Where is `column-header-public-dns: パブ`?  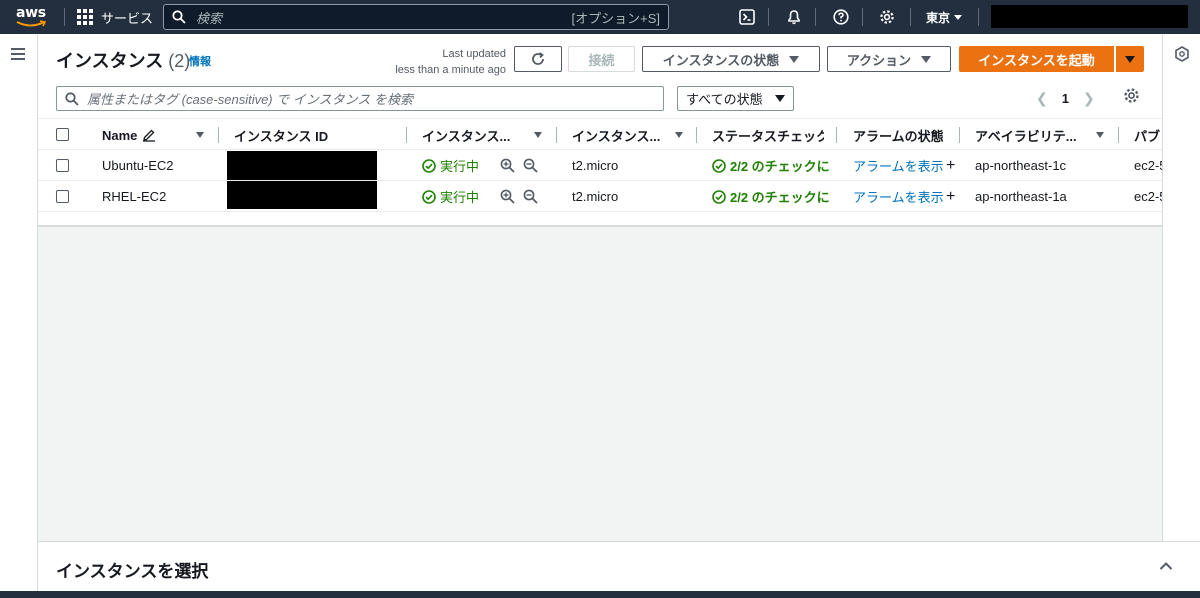
column-header-public-dns: パブ is located at coordinates (1148, 135).